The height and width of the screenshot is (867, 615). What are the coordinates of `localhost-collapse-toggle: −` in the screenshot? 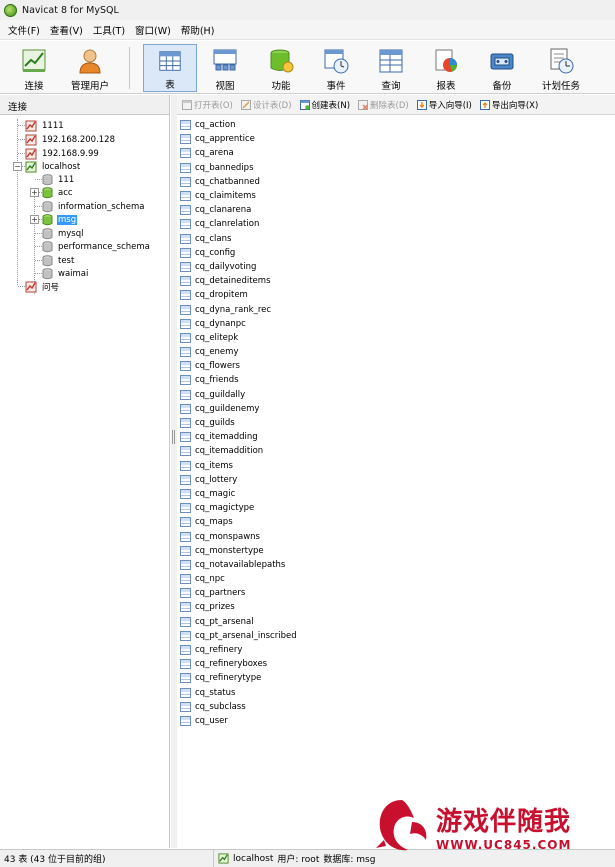 It's located at (17, 166).